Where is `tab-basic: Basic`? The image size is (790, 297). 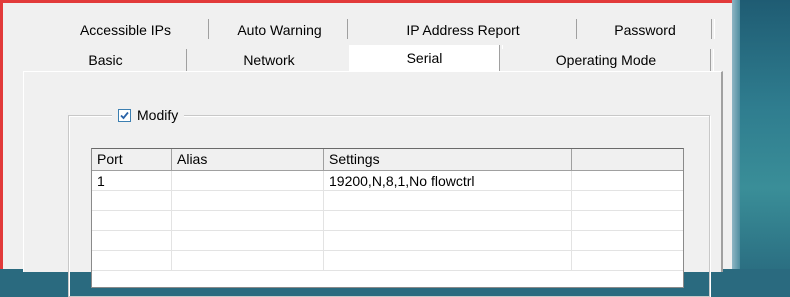 tab-basic: Basic is located at coordinates (105, 60).